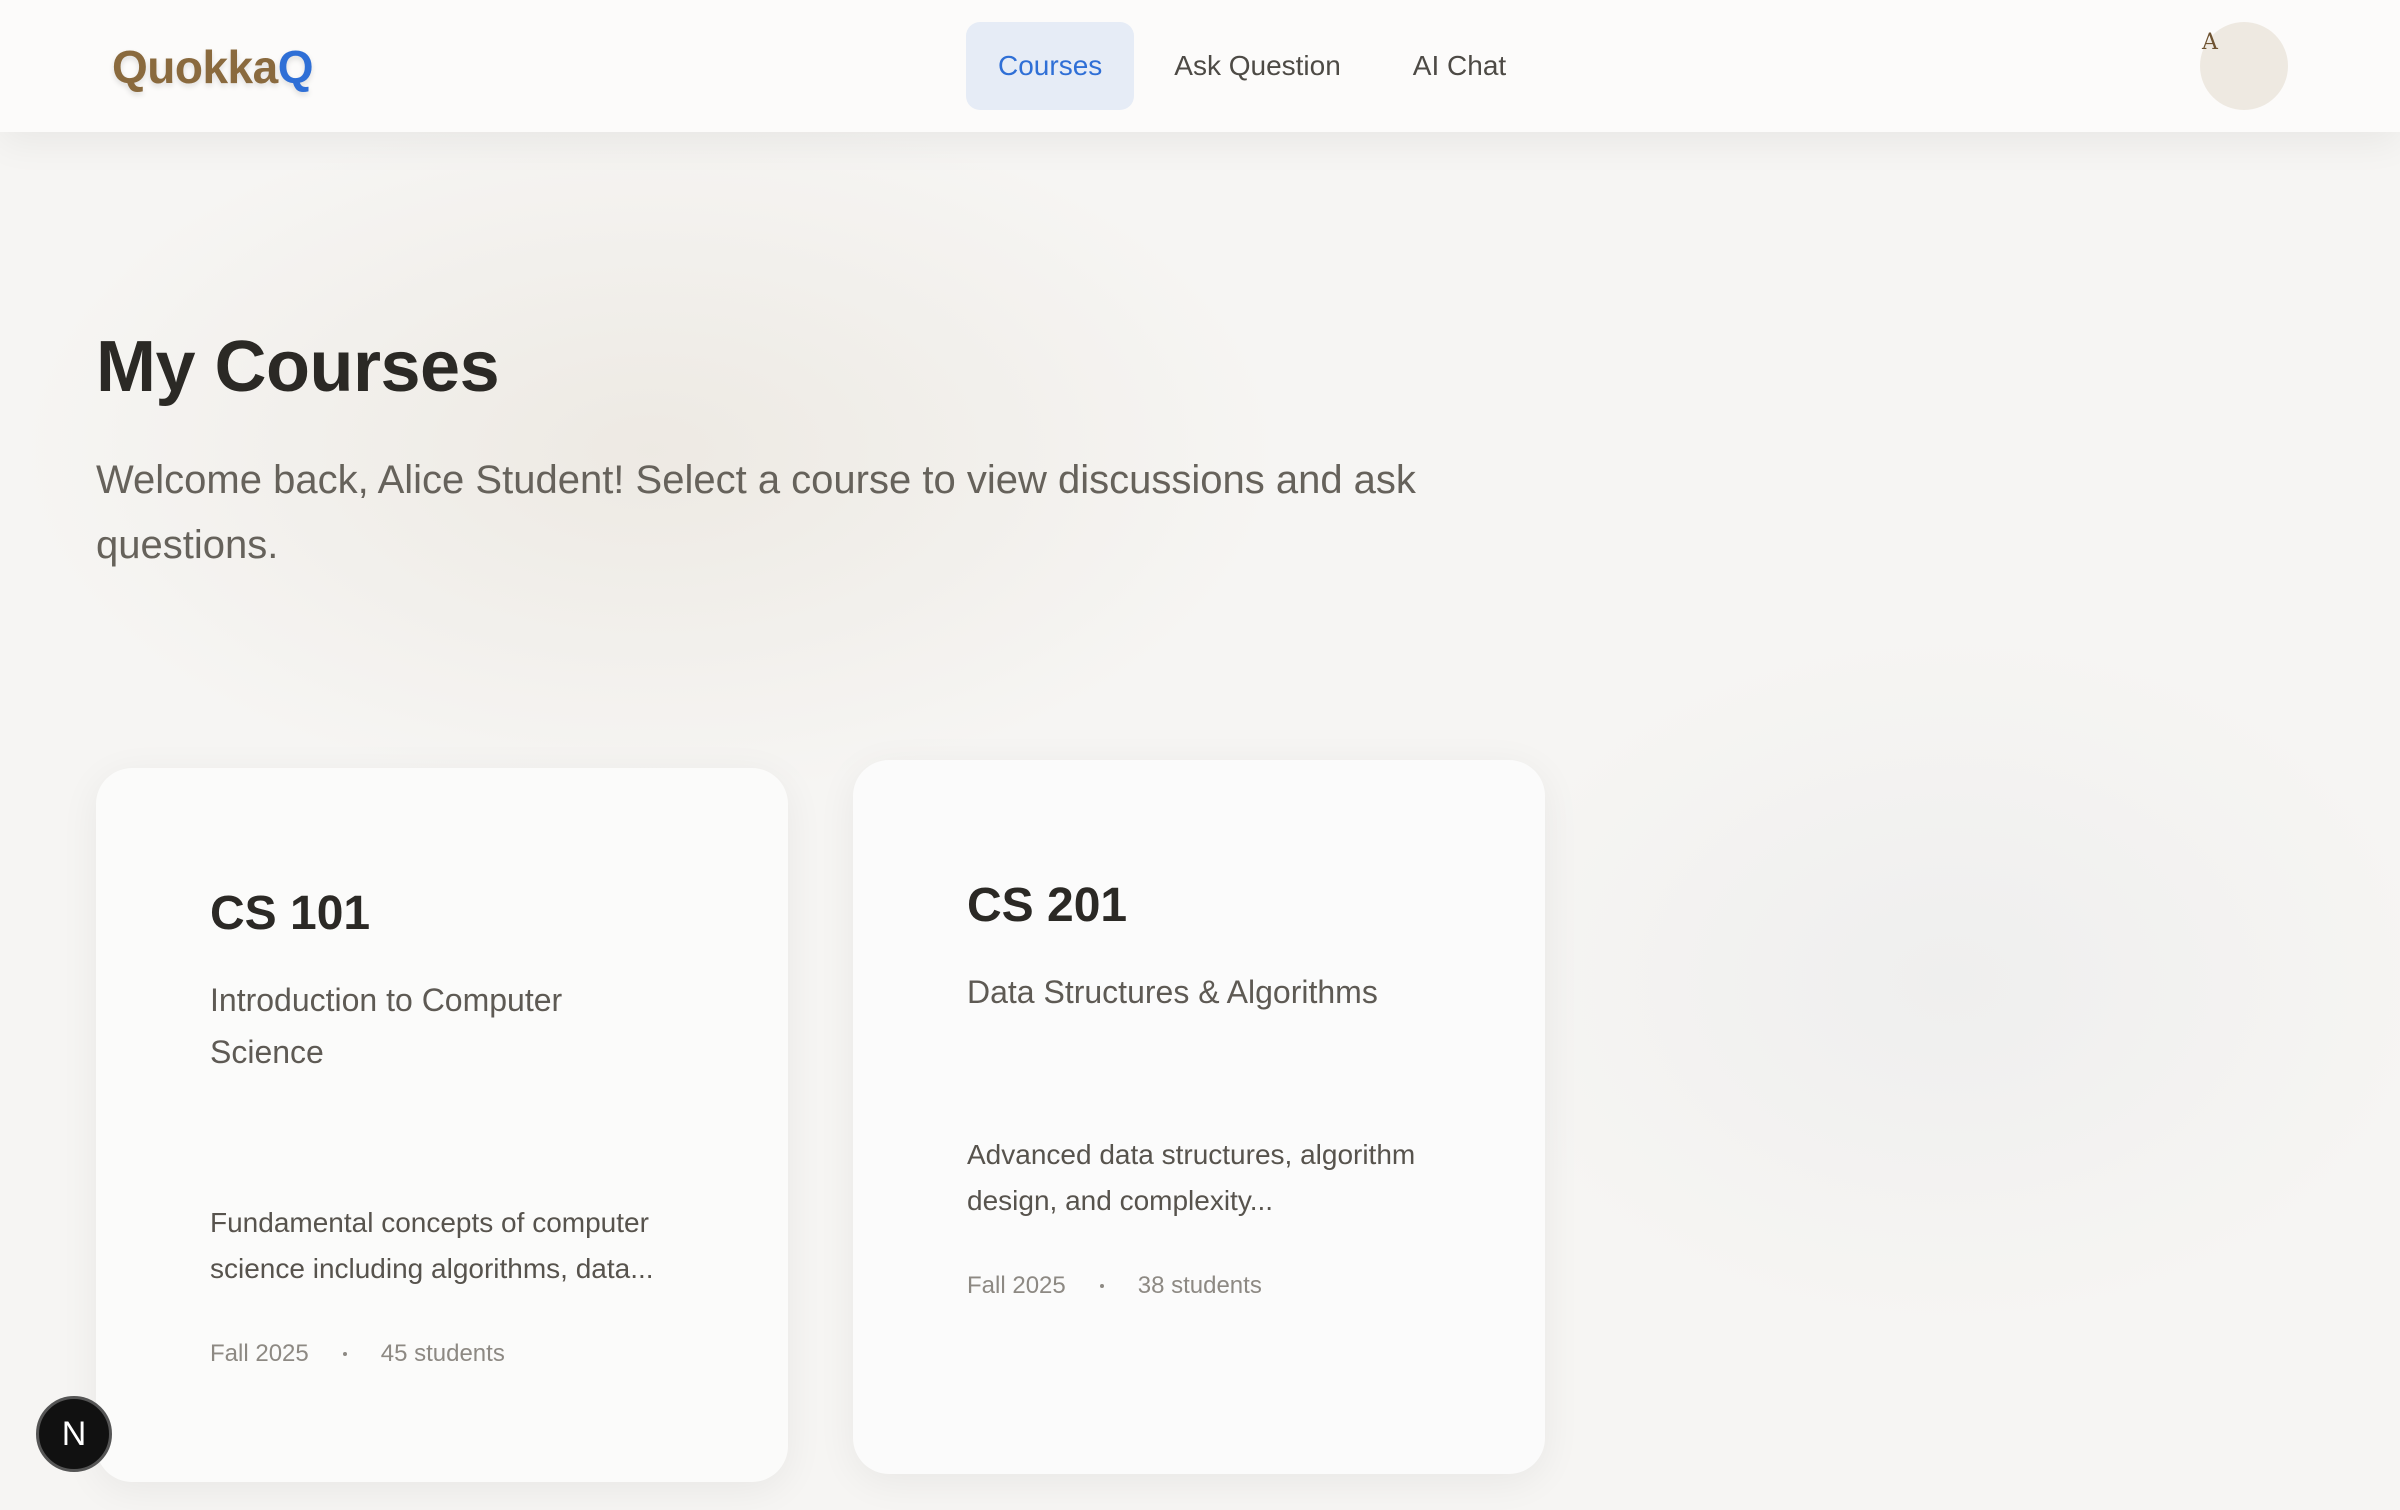  I want to click on user-avatar-button: A, so click(2244, 66).